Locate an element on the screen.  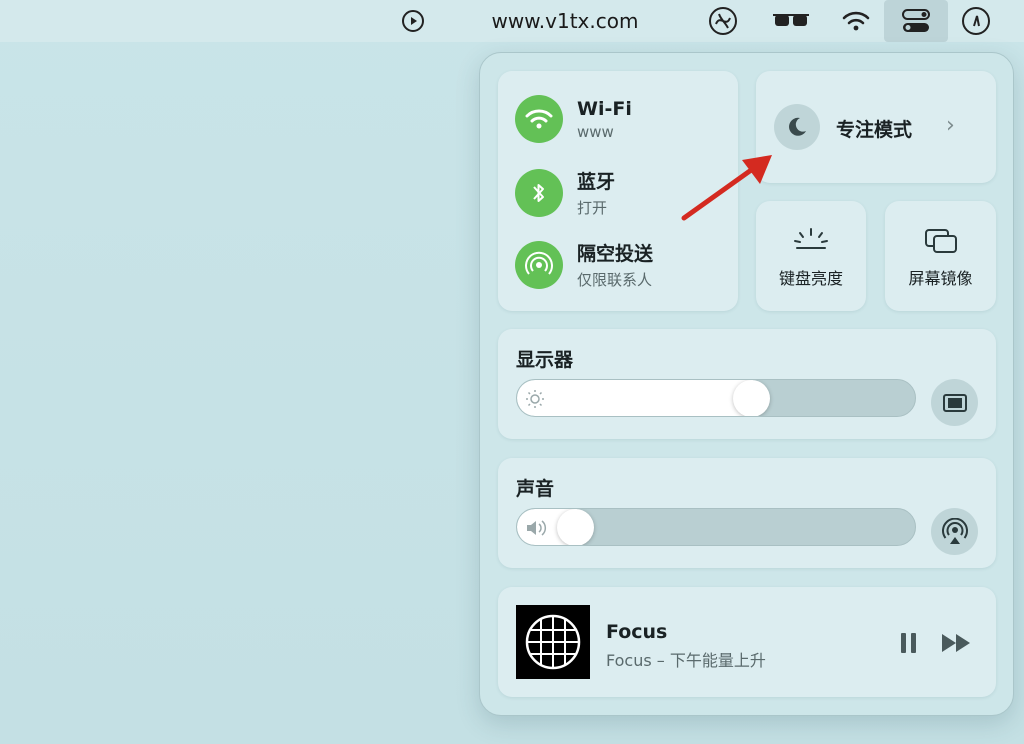
airplay-audio-button is located at coordinates (954, 531).